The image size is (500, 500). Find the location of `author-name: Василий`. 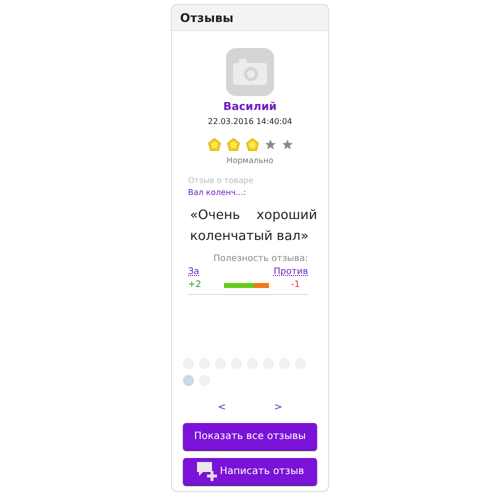

author-name: Василий is located at coordinates (250, 107).